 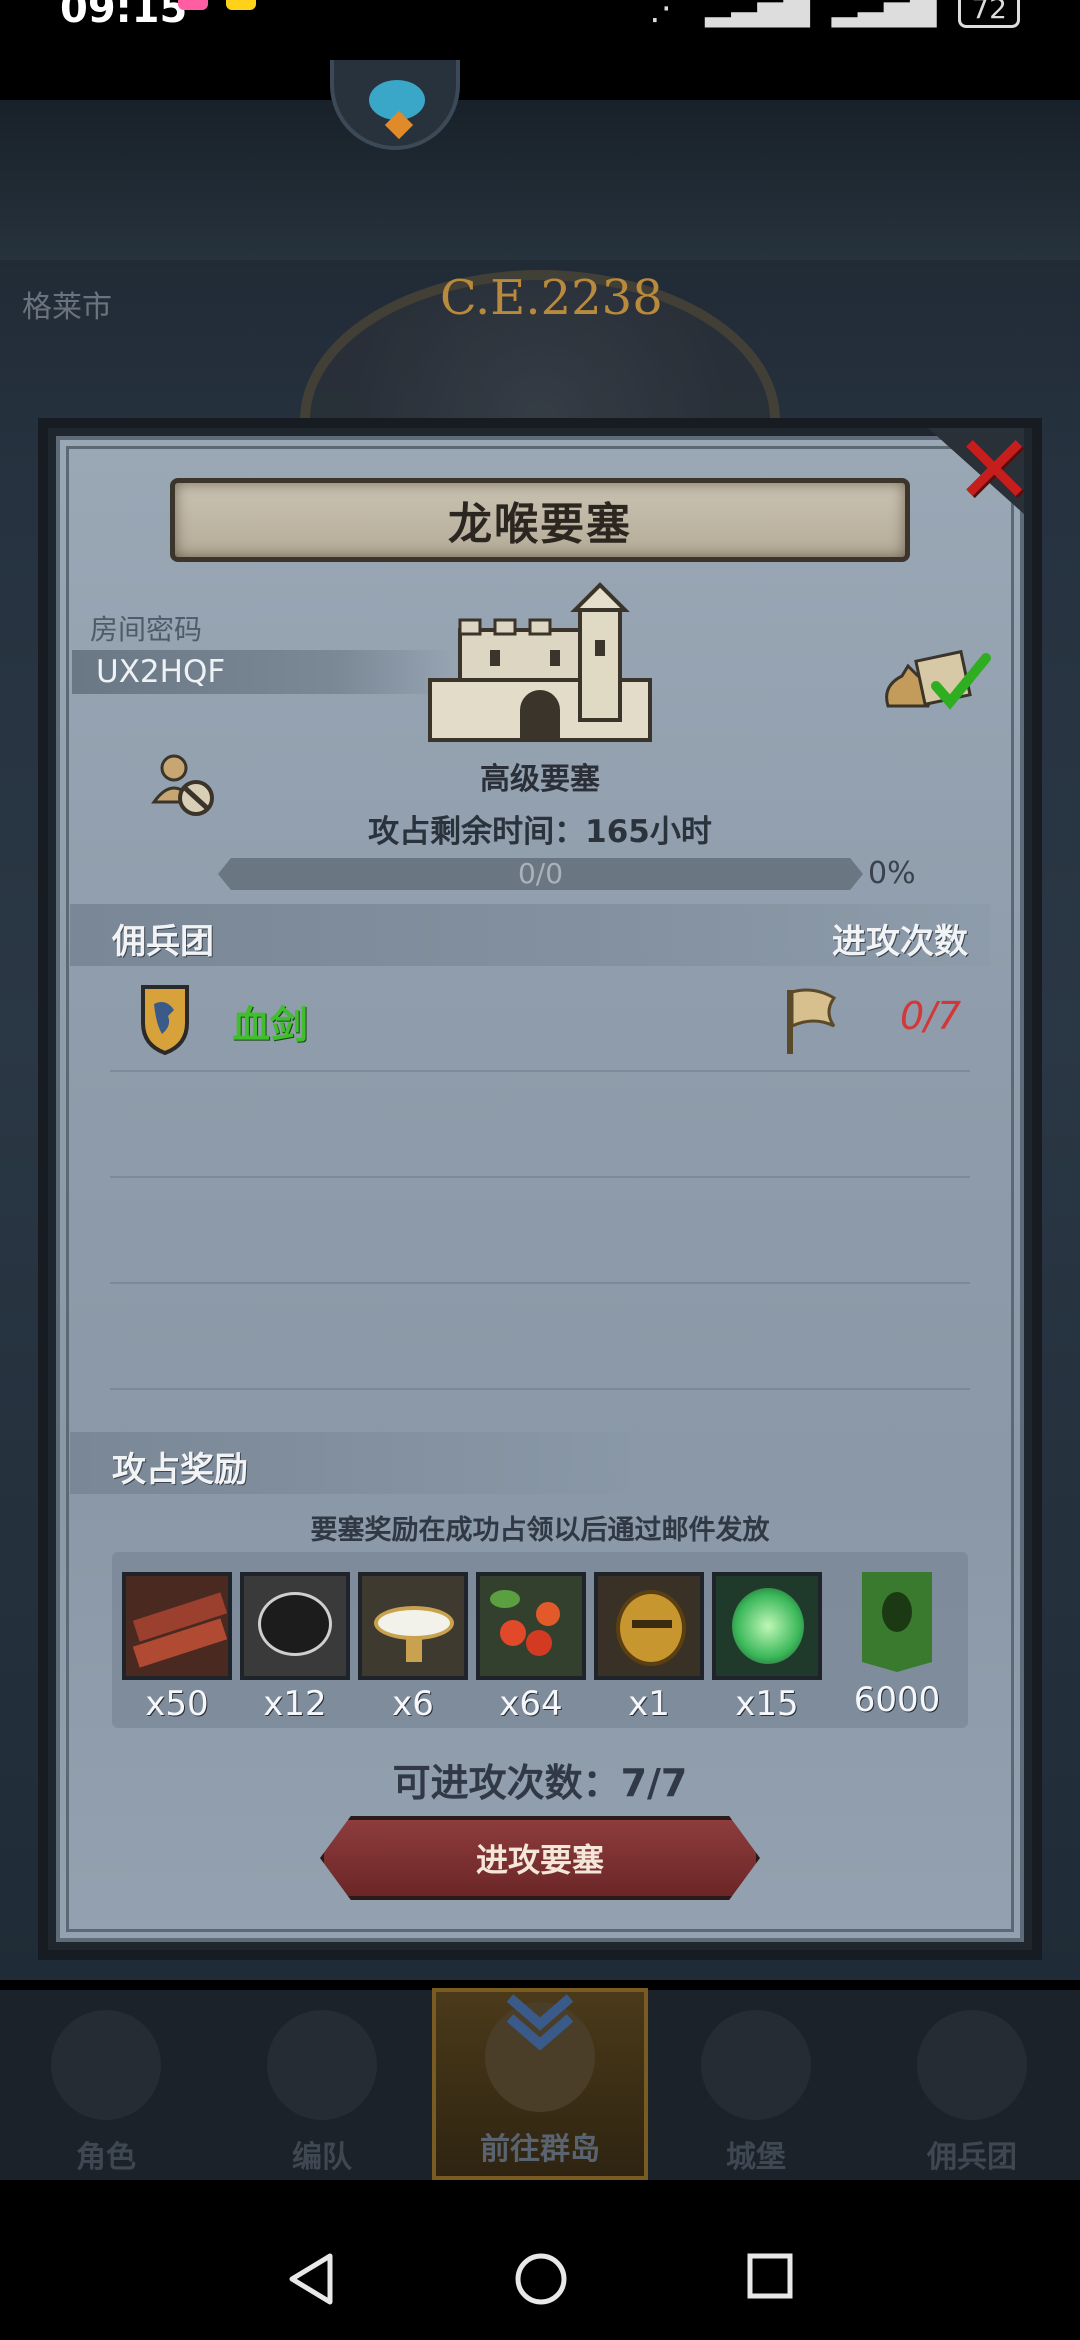 I want to click on nav-label: 佣兵团, so click(x=972, y=2157).